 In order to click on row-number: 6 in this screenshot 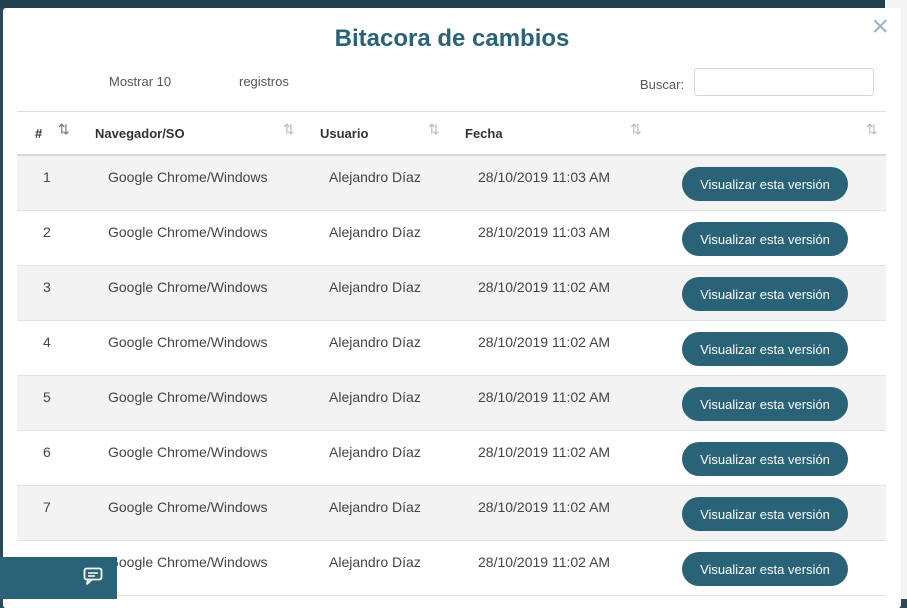, I will do `click(47, 452)`.